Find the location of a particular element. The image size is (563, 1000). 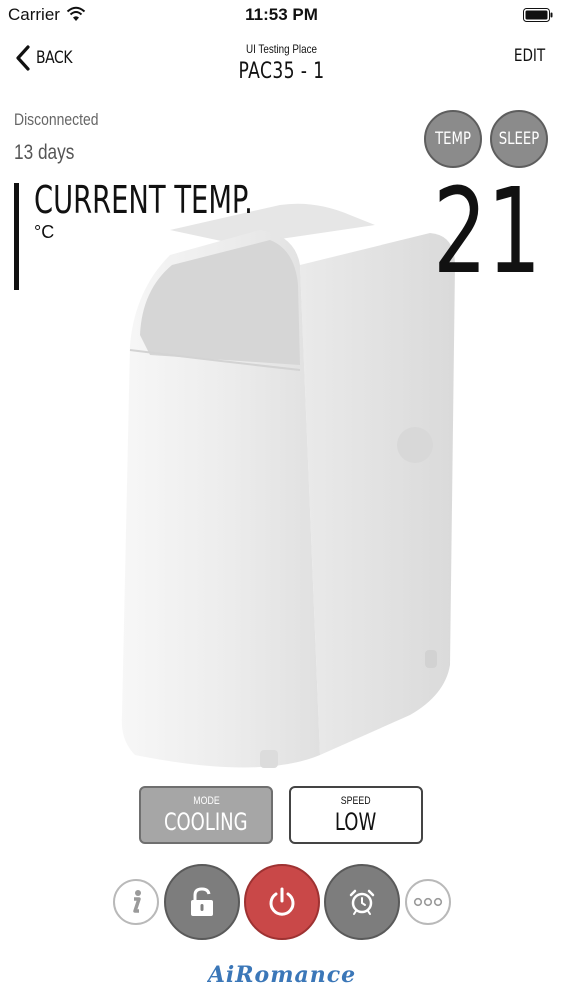

power-button is located at coordinates (282, 902).